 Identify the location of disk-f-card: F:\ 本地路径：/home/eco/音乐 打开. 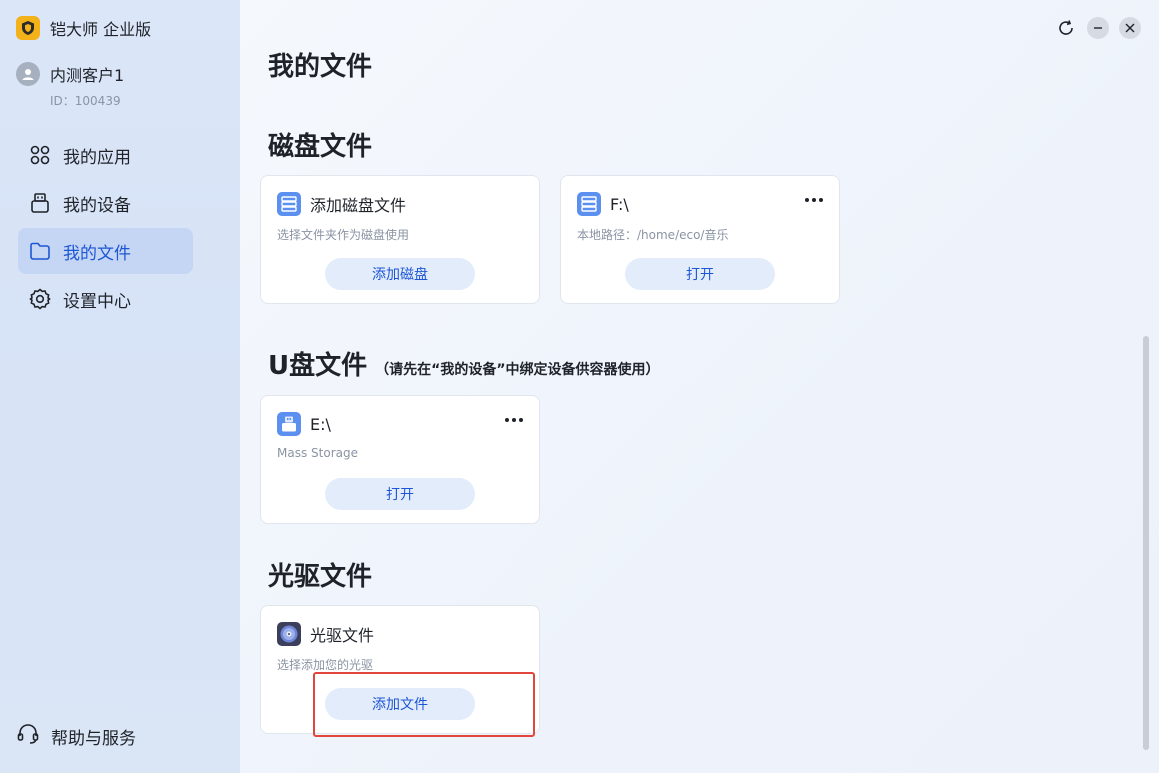
(700, 239).